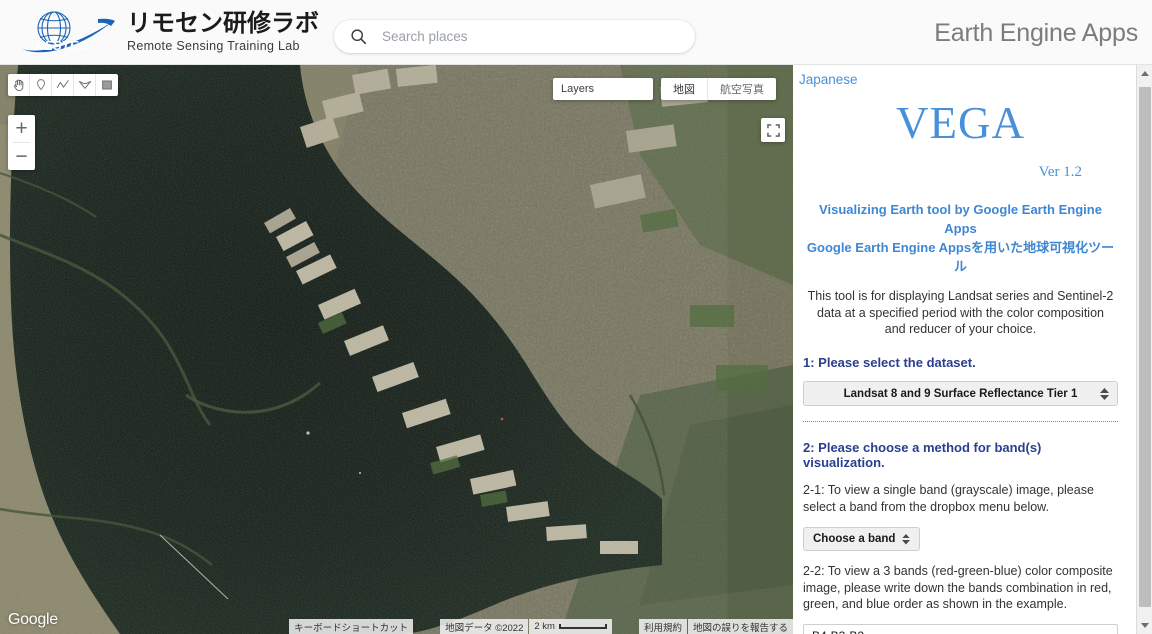  I want to click on restec-logo-icon: RESTEC, so click(68, 32).